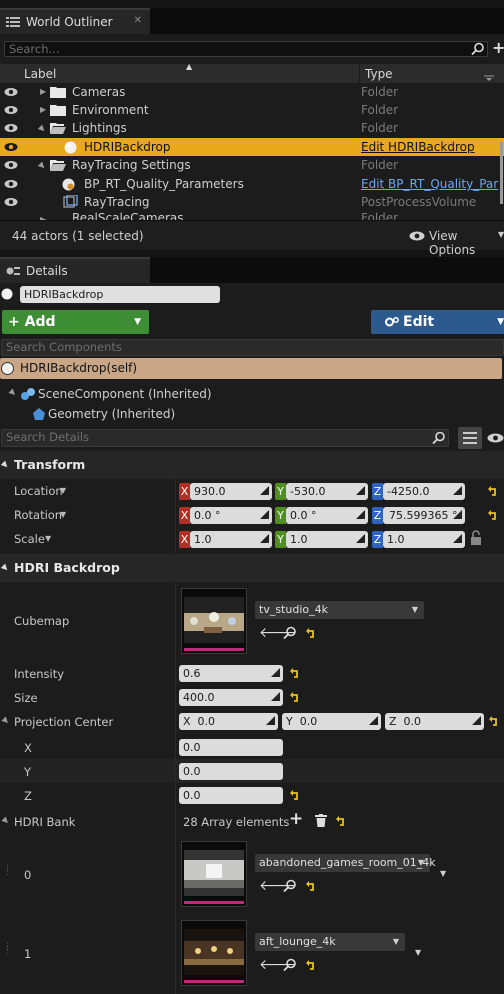 Image resolution: width=504 pixels, height=994 pixels. I want to click on lock-icon, so click(477, 538).